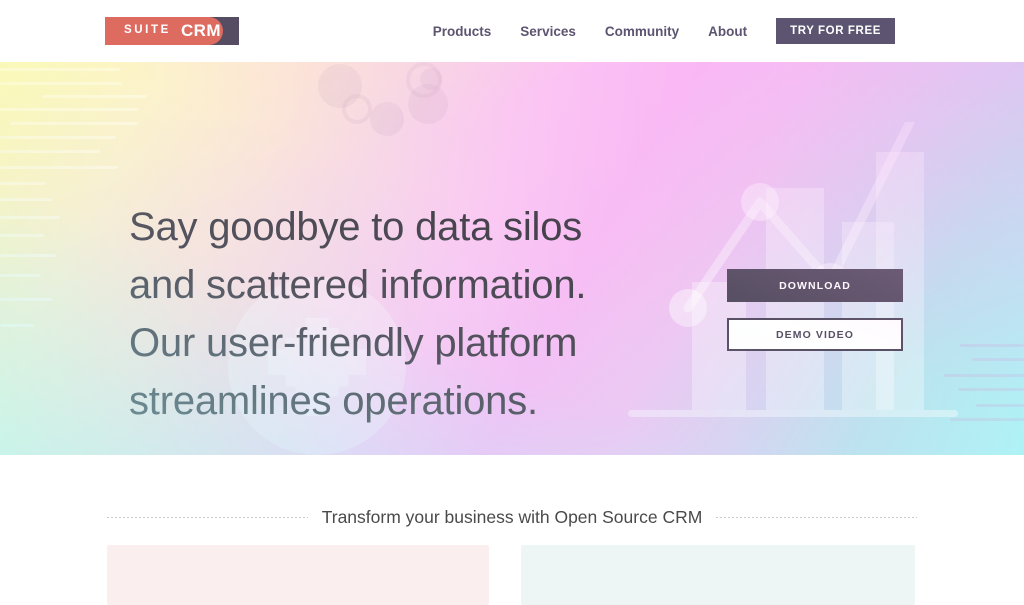 This screenshot has height=605, width=1024. What do you see at coordinates (207, 517) in the screenshot?
I see `rule-left` at bounding box center [207, 517].